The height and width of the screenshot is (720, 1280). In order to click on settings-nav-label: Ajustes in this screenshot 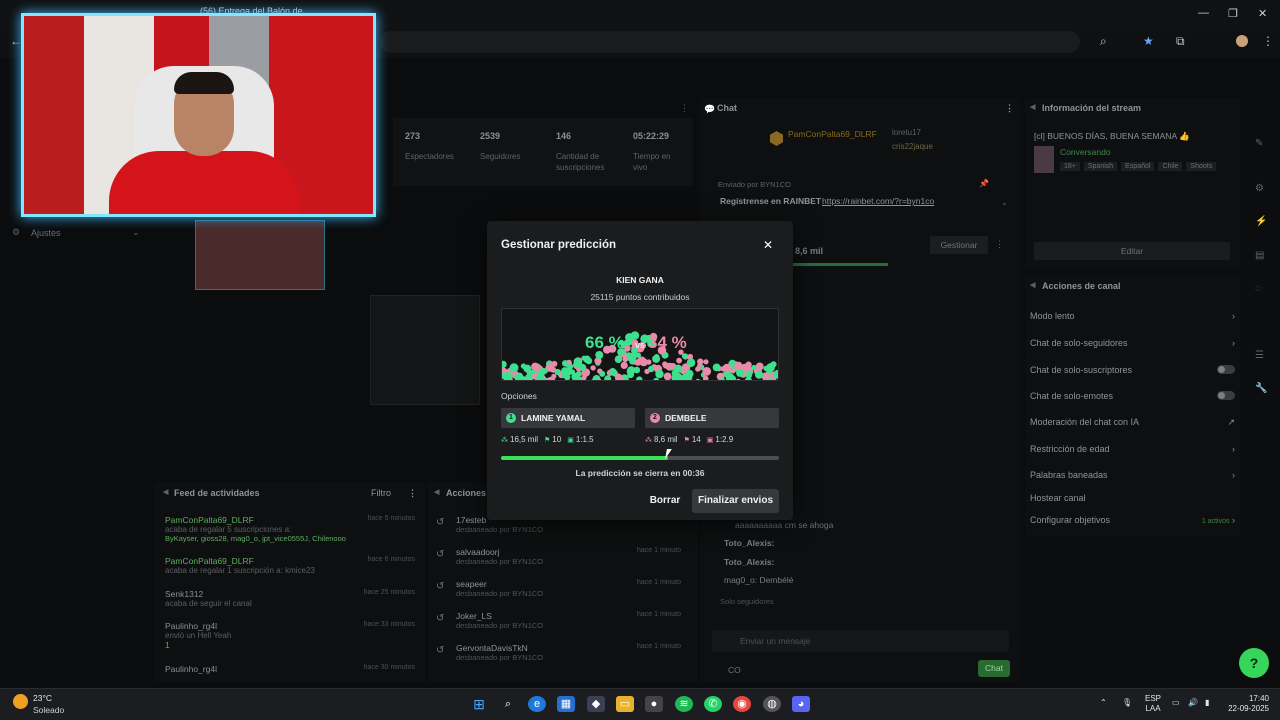, I will do `click(46, 233)`.